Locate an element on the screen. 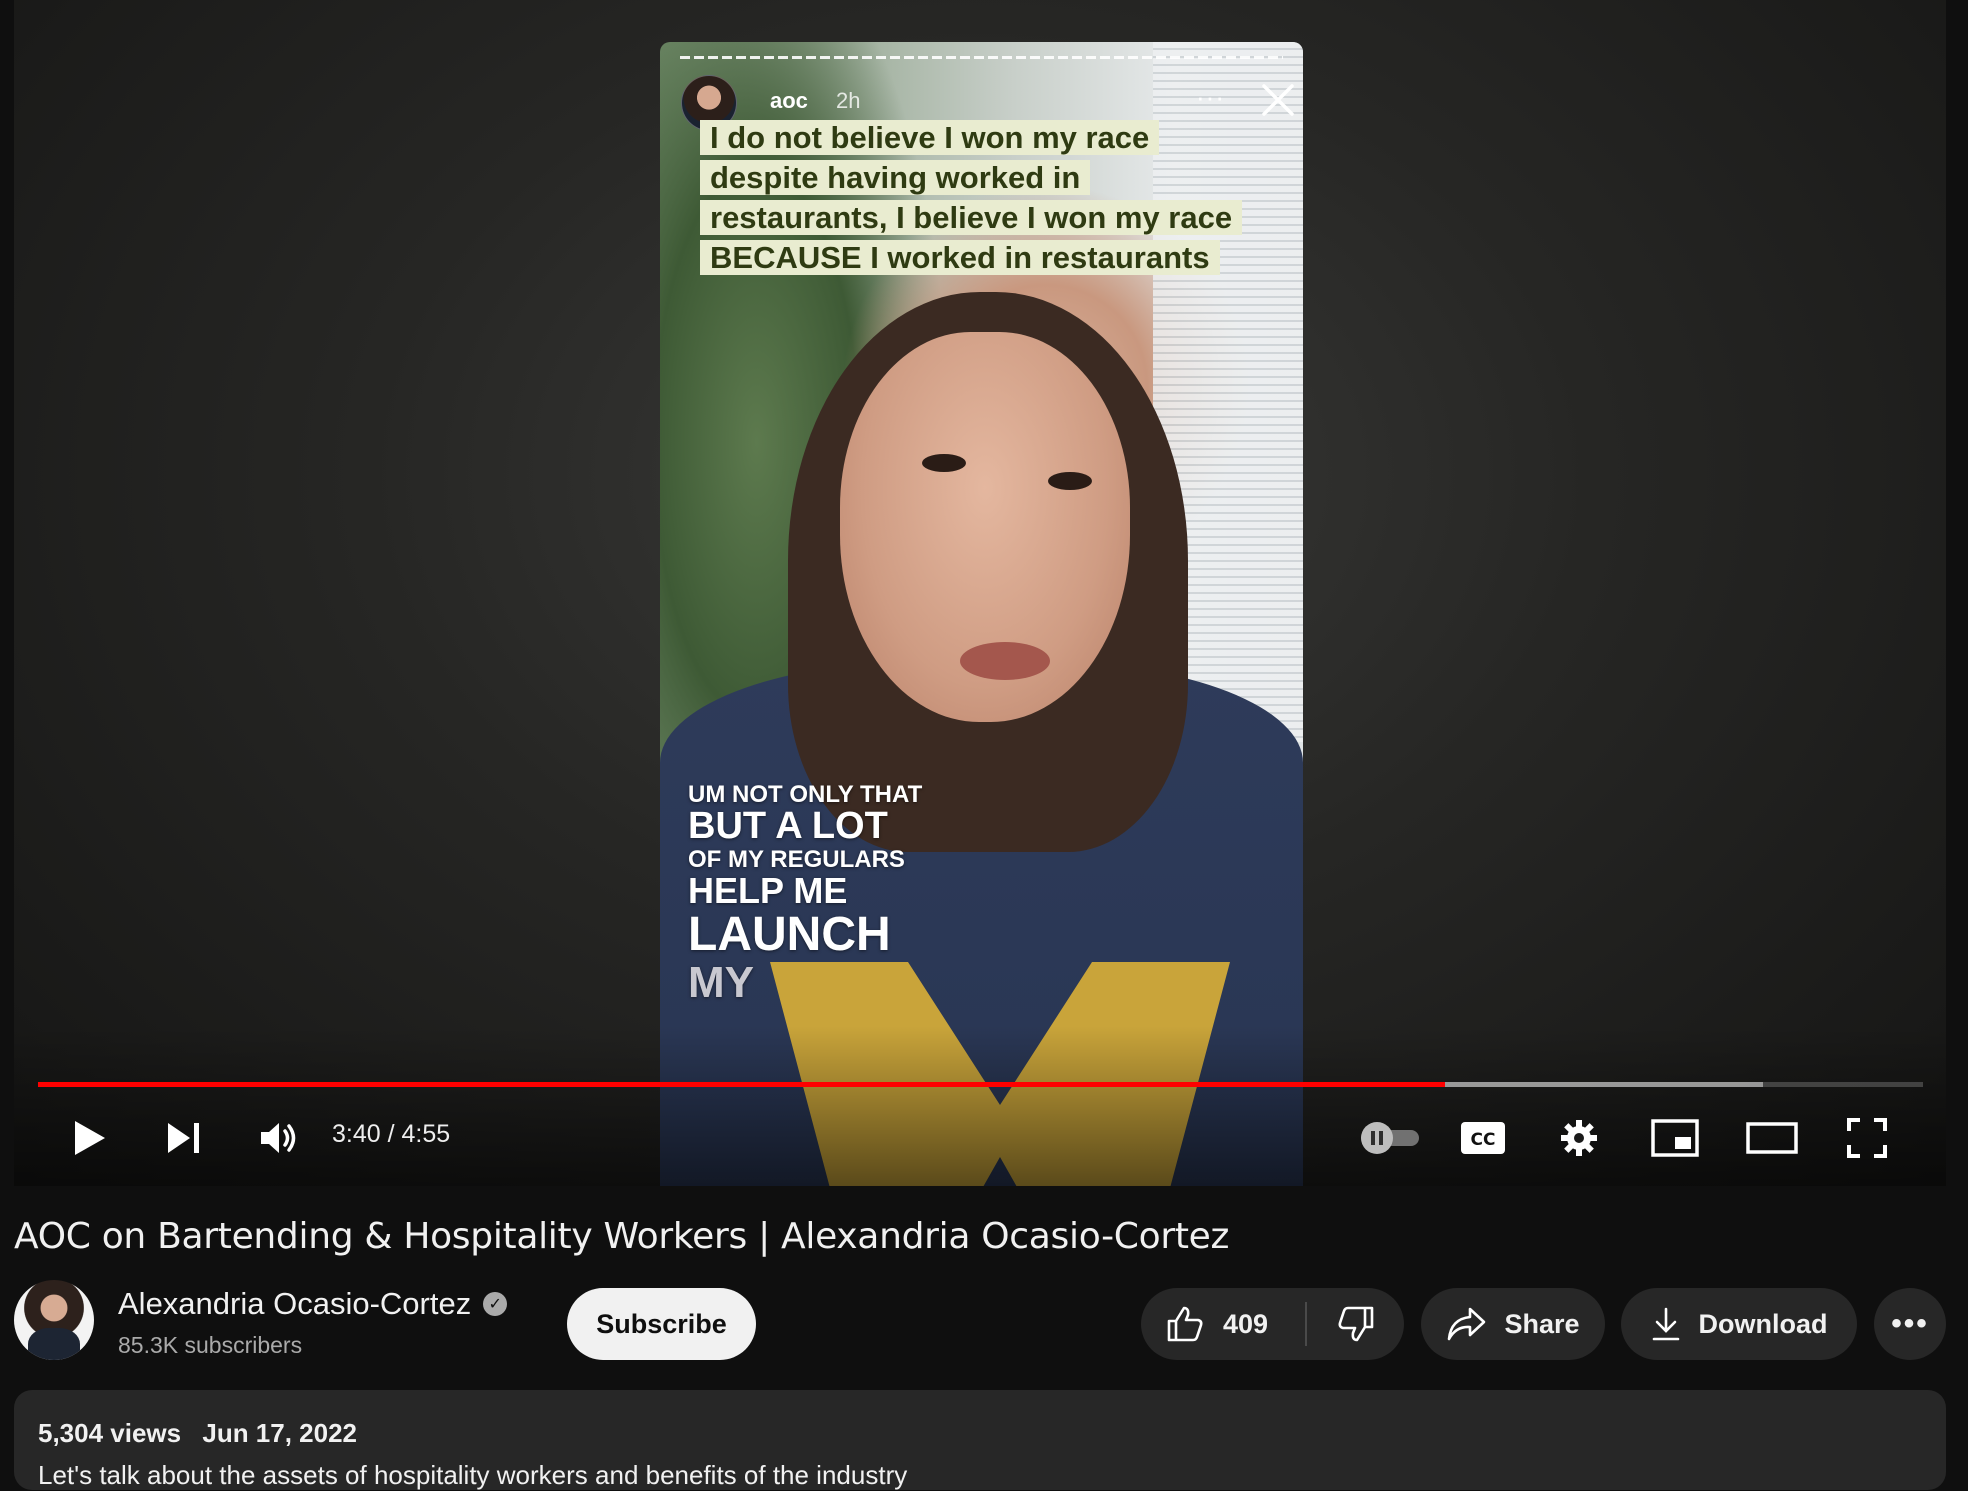 Image resolution: width=1968 pixels, height=1491 pixels. played-progress is located at coordinates (742, 1084).